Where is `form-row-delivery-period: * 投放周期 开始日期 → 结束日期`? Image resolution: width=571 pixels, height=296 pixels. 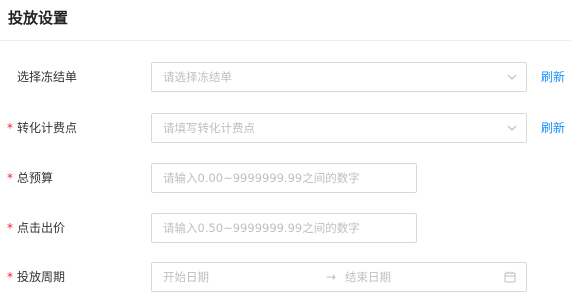
form-row-delivery-period: * 投放周期 开始日期 → 结束日期 is located at coordinates (285, 277).